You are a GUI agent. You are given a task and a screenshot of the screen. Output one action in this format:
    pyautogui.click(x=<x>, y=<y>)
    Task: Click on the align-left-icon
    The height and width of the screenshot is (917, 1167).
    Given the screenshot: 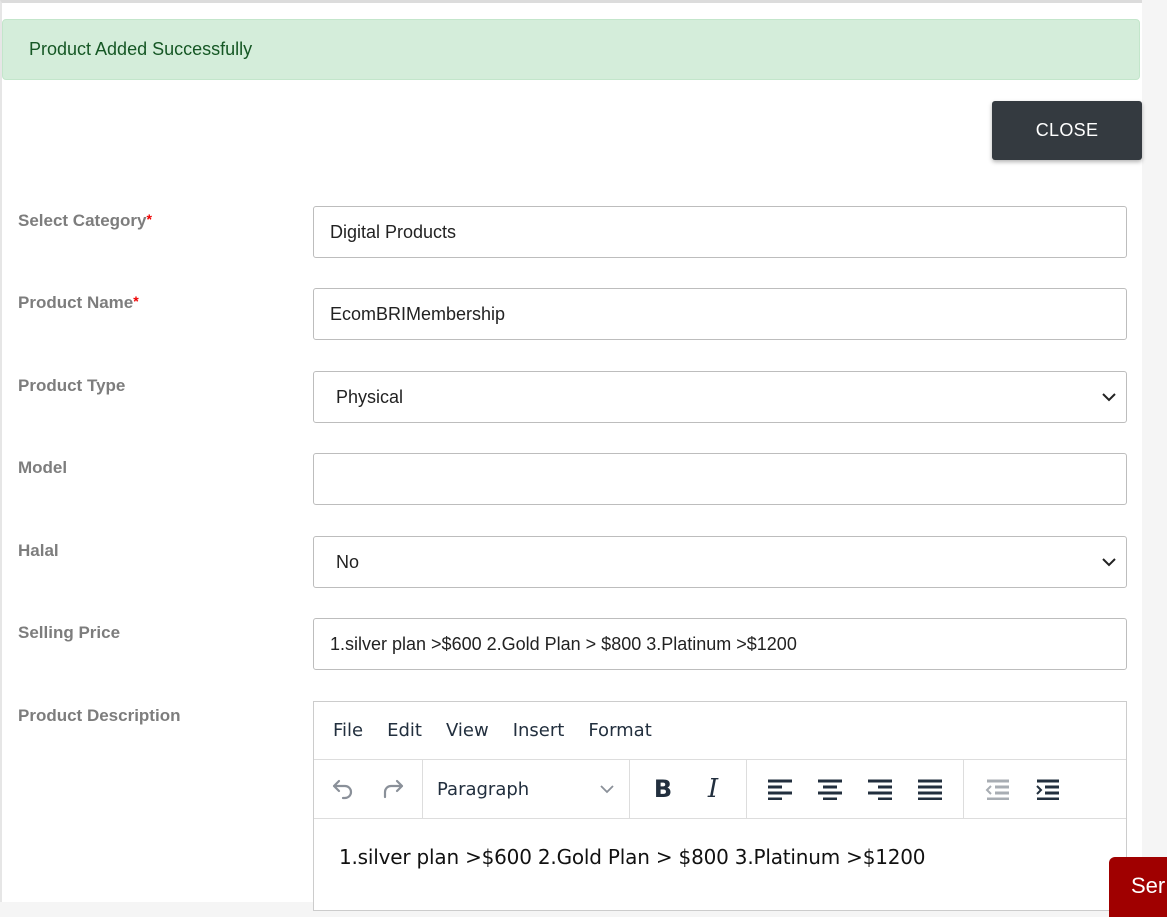 What is the action you would take?
    pyautogui.click(x=780, y=789)
    